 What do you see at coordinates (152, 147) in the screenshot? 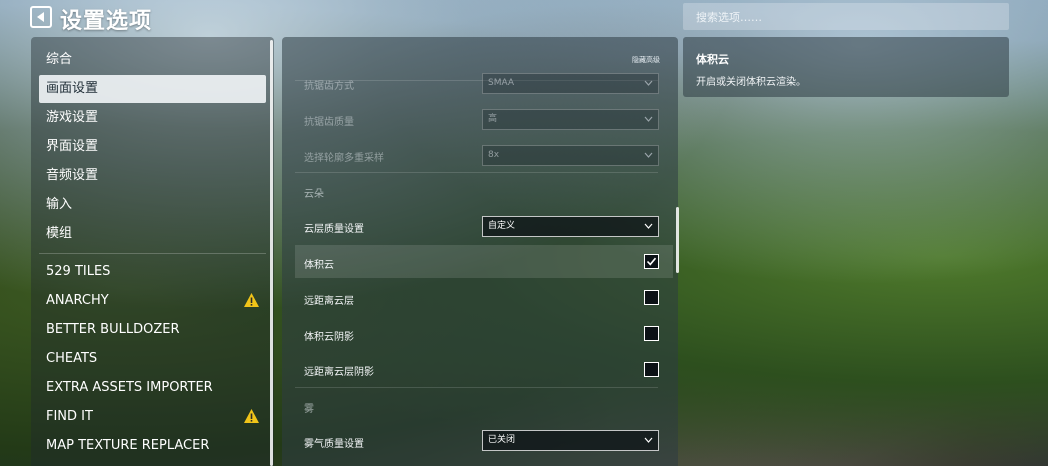
I see `sidebar-item-interface: 界面设置` at bounding box center [152, 147].